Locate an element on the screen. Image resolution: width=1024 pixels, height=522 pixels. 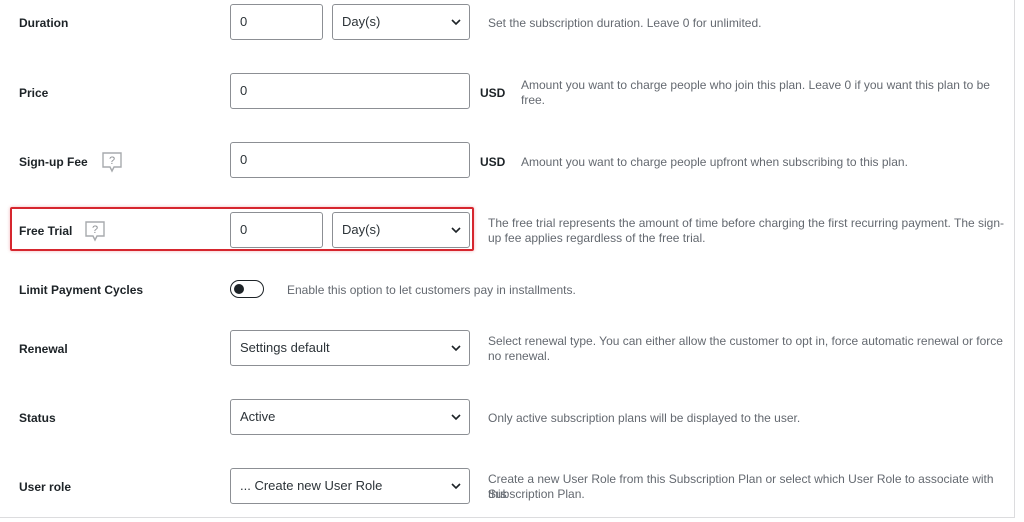
user-role-selected-value: ... Create new User Role is located at coordinates (311, 485).